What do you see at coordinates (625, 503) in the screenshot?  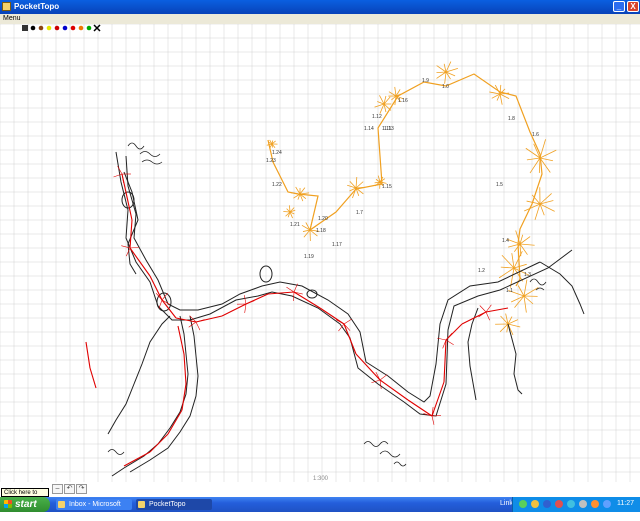 I see `clock: 11:27` at bounding box center [625, 503].